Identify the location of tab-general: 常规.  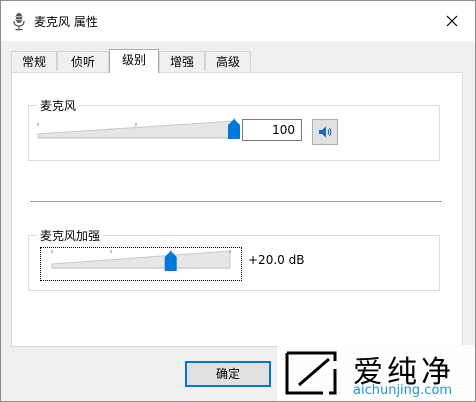
(34, 61).